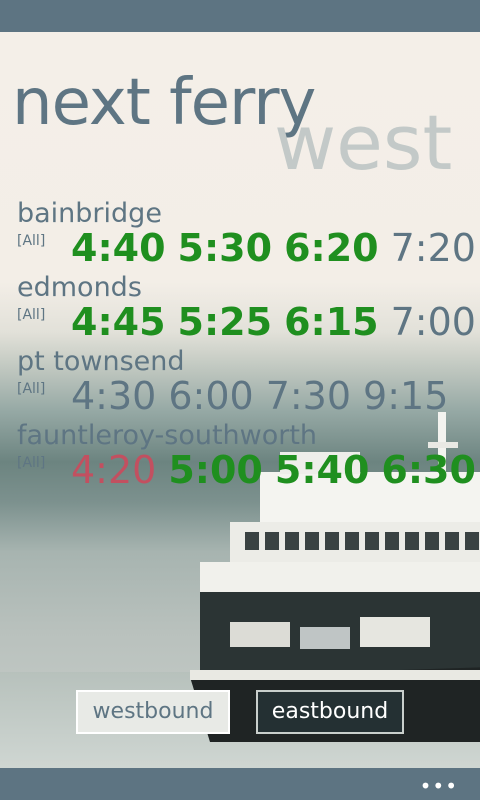  What do you see at coordinates (406, 396) in the screenshot?
I see `departure-time: 9:15` at bounding box center [406, 396].